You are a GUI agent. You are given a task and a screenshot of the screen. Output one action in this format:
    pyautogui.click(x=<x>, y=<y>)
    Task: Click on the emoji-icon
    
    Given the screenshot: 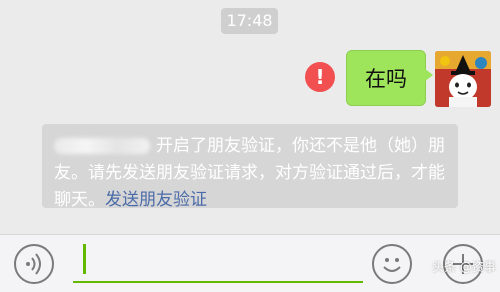 What is the action you would take?
    pyautogui.click(x=392, y=265)
    